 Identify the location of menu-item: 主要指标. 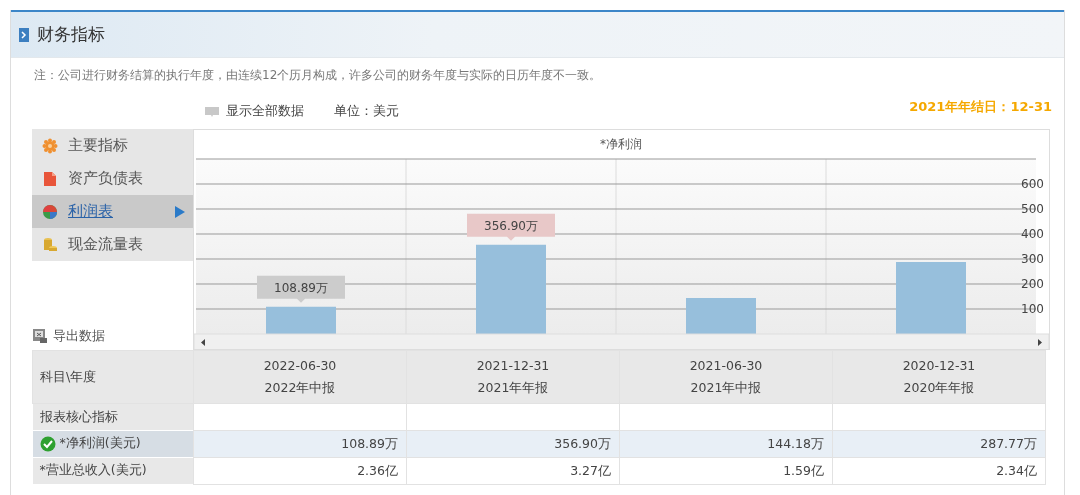
(112, 145).